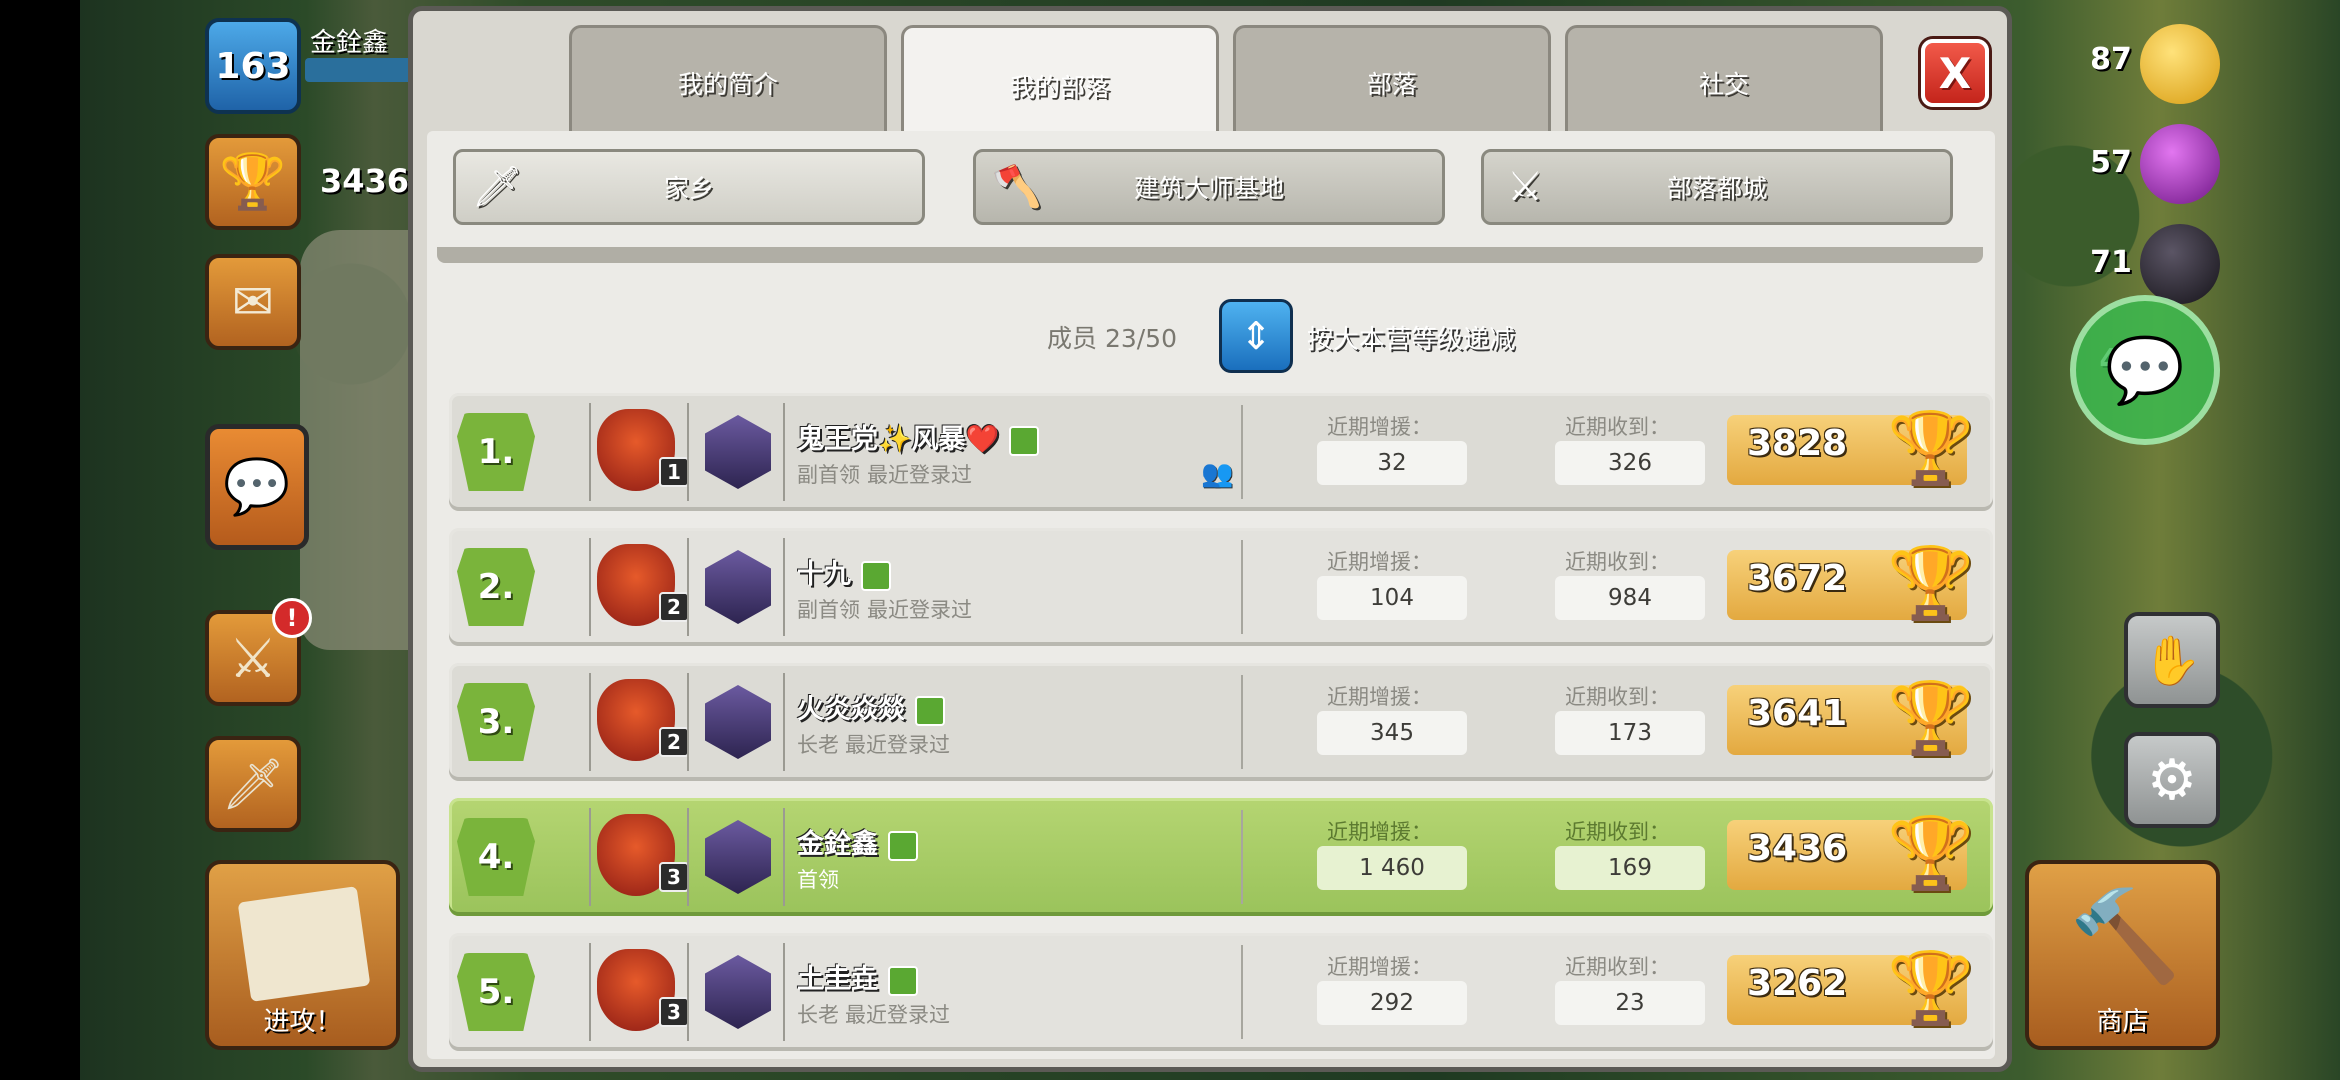 Image resolution: width=2340 pixels, height=1080 pixels. I want to click on member-trophies: 3641, so click(1797, 713).